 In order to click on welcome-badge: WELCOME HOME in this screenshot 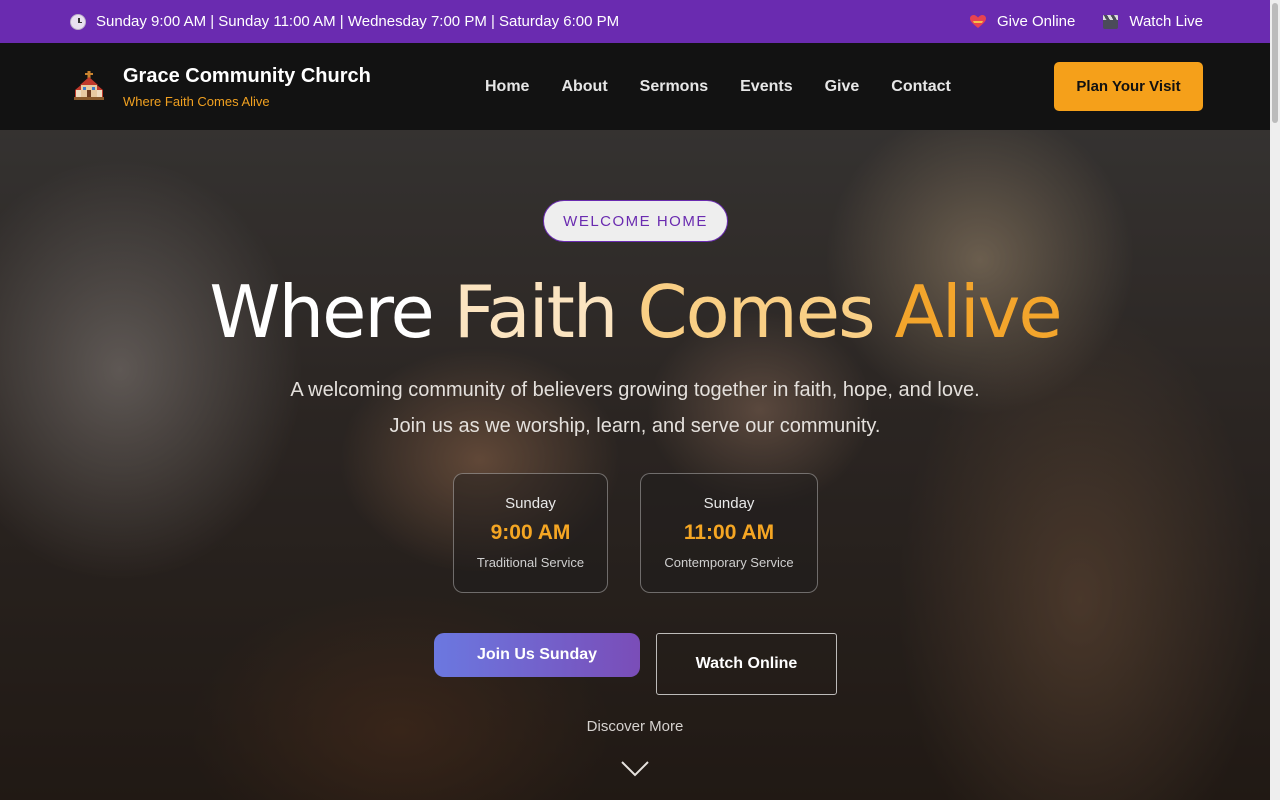, I will do `click(635, 221)`.